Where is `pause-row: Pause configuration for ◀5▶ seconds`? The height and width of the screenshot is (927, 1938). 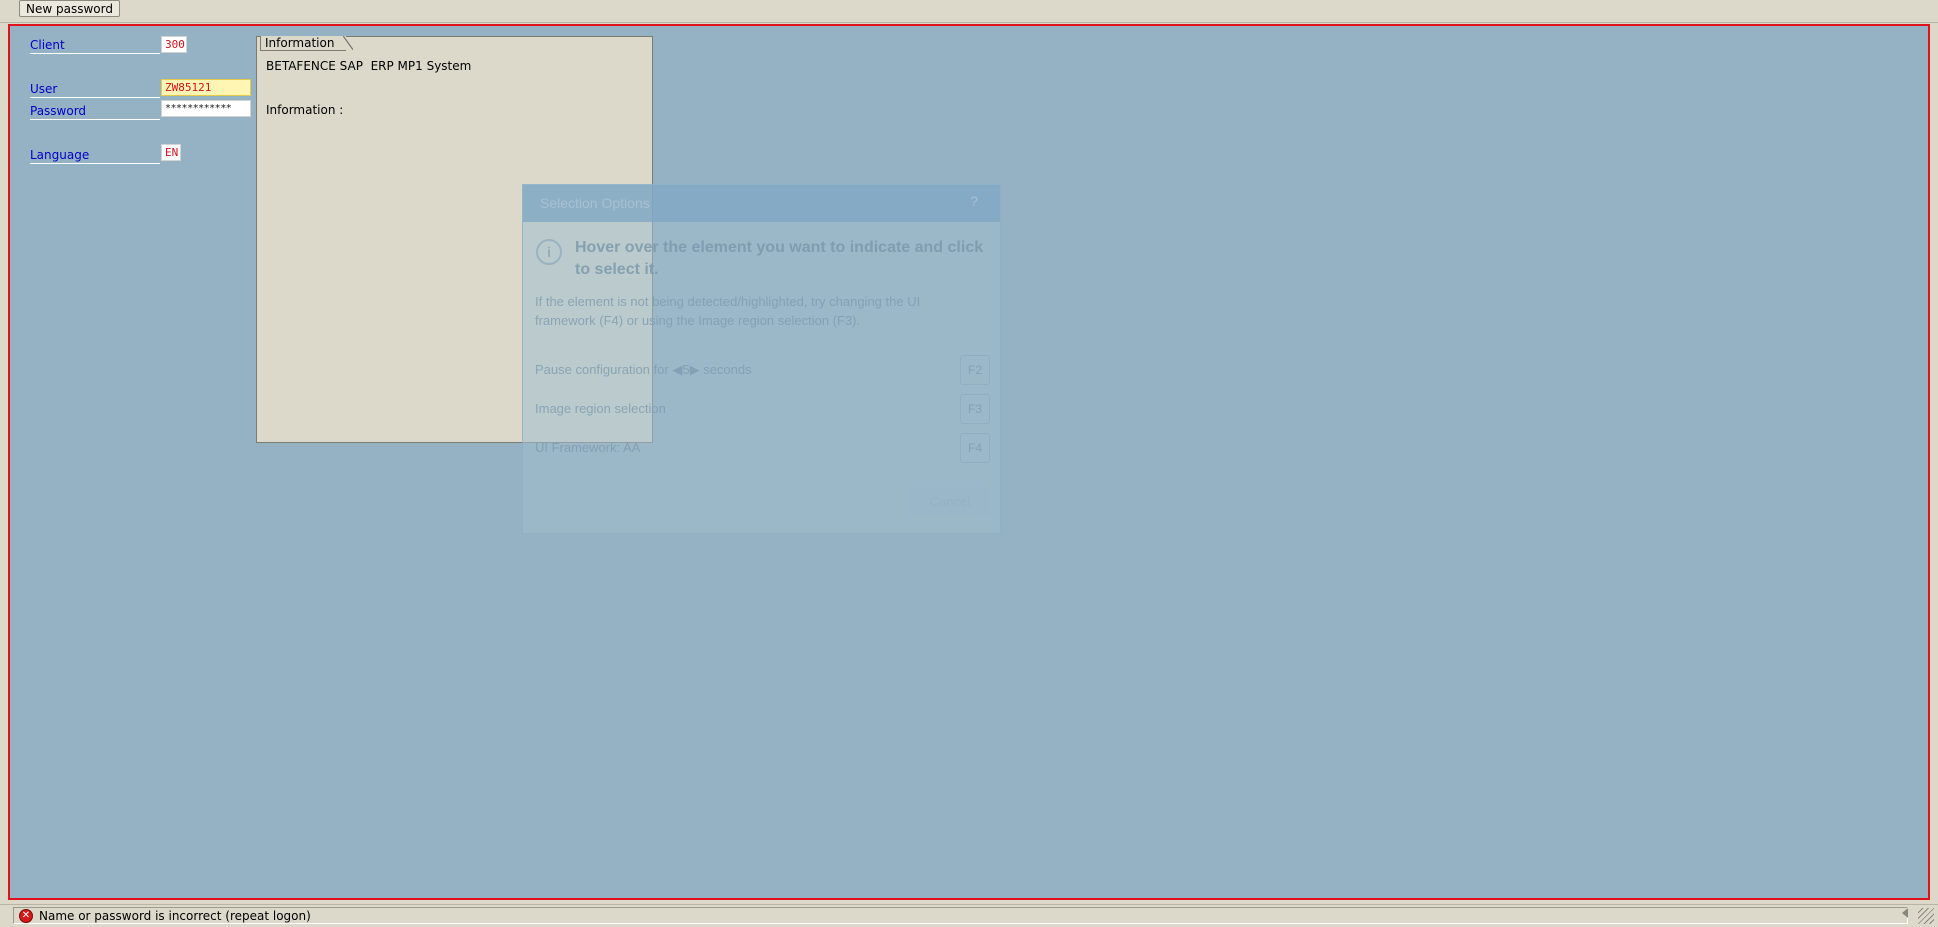
pause-row: Pause configuration for ◀5▶ seconds is located at coordinates (643, 370).